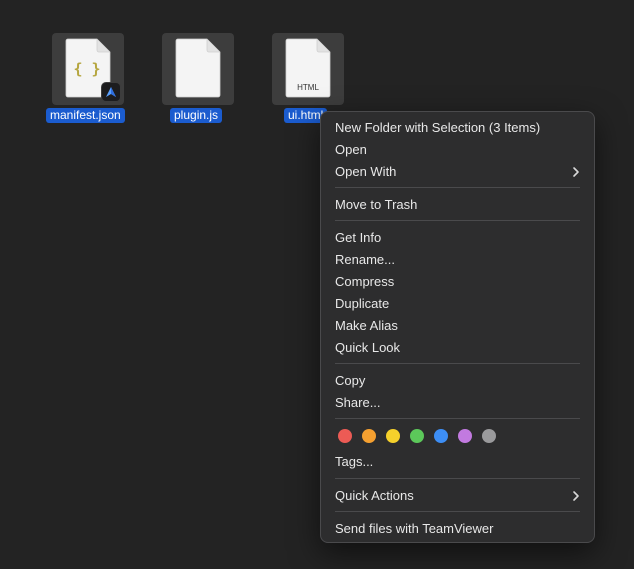 The width and height of the screenshot is (634, 569). Describe the element at coordinates (428, 436) in the screenshot. I see `tag-color-row` at that location.